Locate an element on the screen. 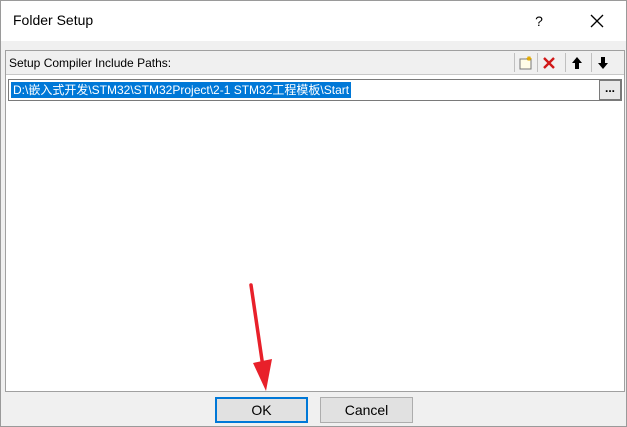 The image size is (627, 427). move-down-button is located at coordinates (602, 62).